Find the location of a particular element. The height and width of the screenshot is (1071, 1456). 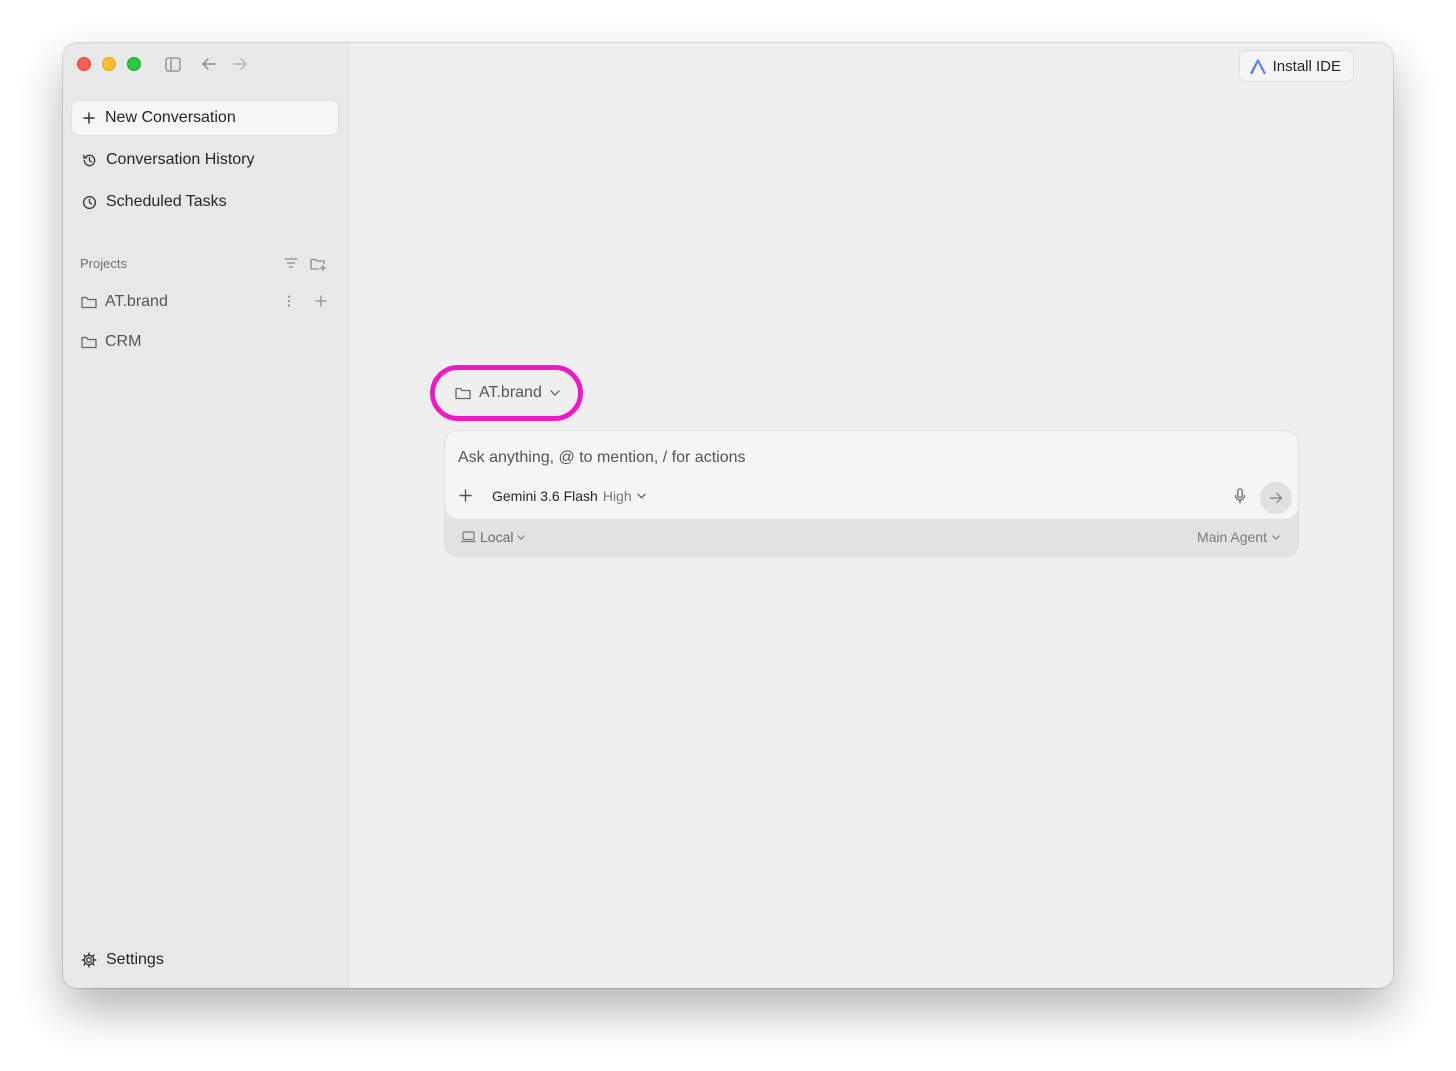

projects-heading: Projects is located at coordinates (103, 263).